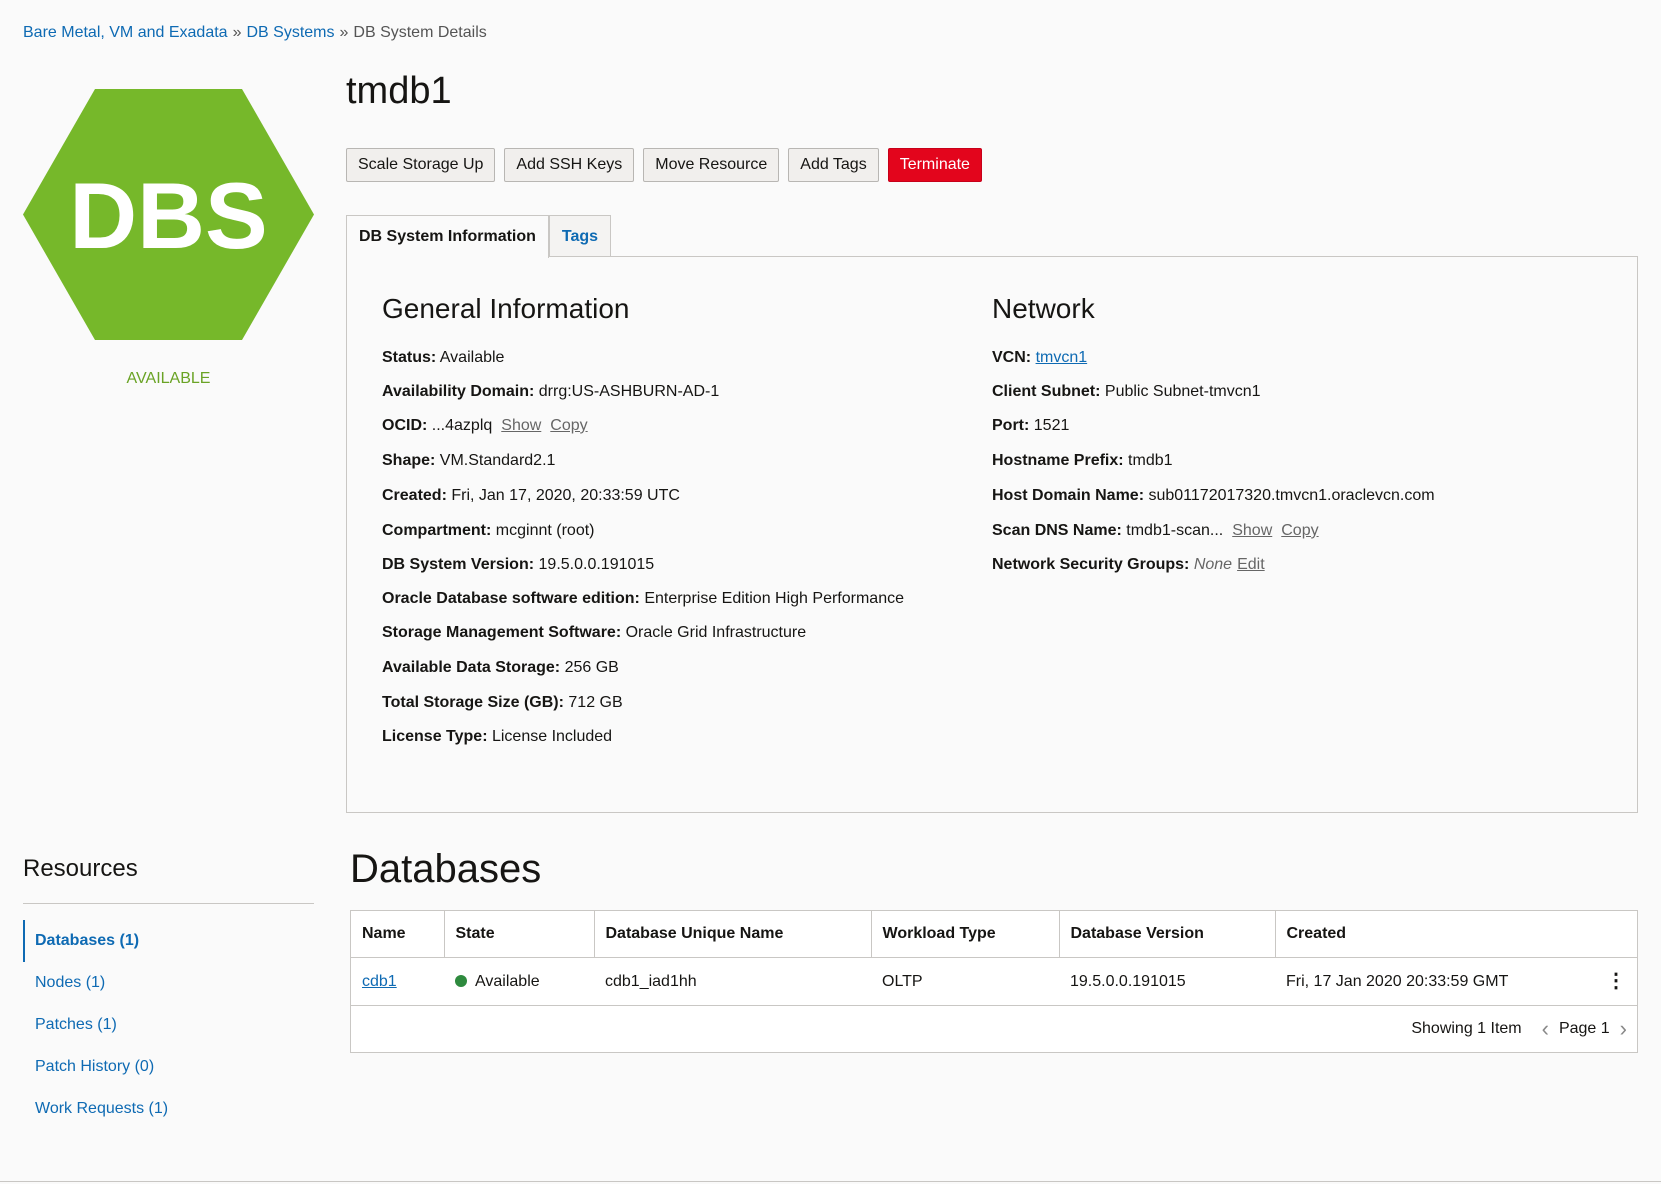  Describe the element at coordinates (414, 495) in the screenshot. I see `created-label: Created:` at that location.